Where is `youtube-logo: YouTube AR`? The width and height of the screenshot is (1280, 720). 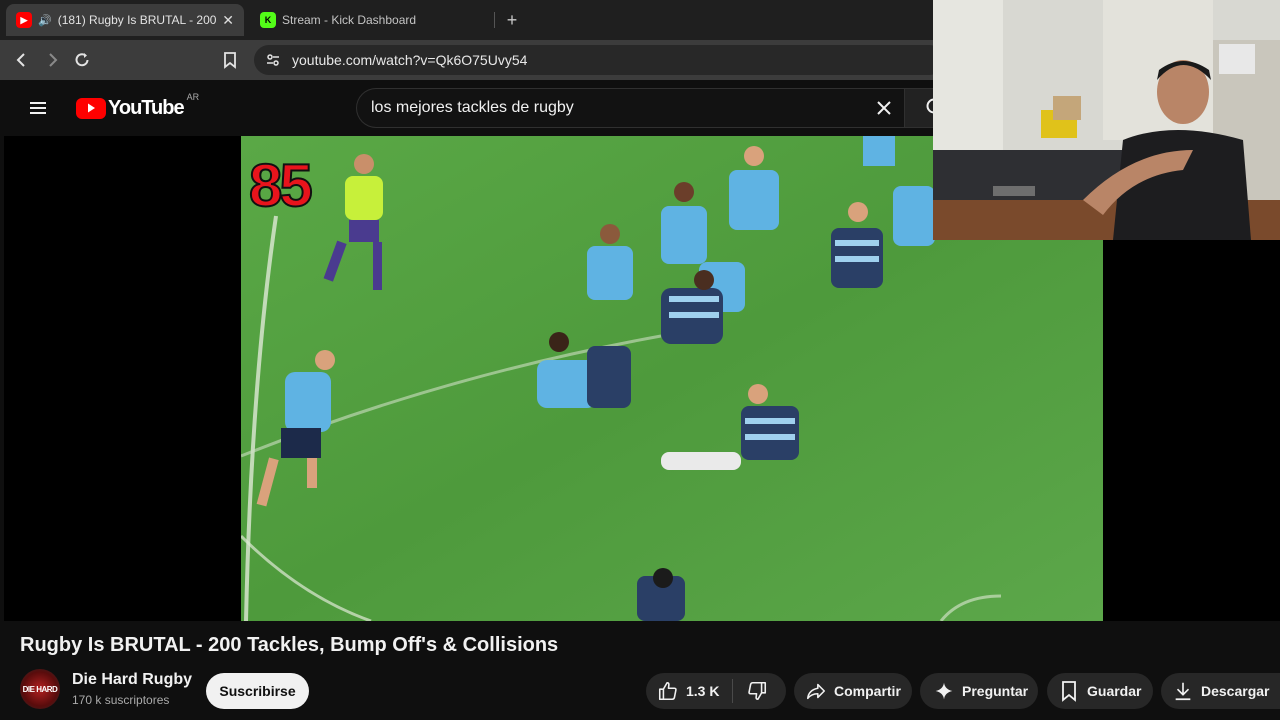
youtube-logo: YouTube AR is located at coordinates (137, 106).